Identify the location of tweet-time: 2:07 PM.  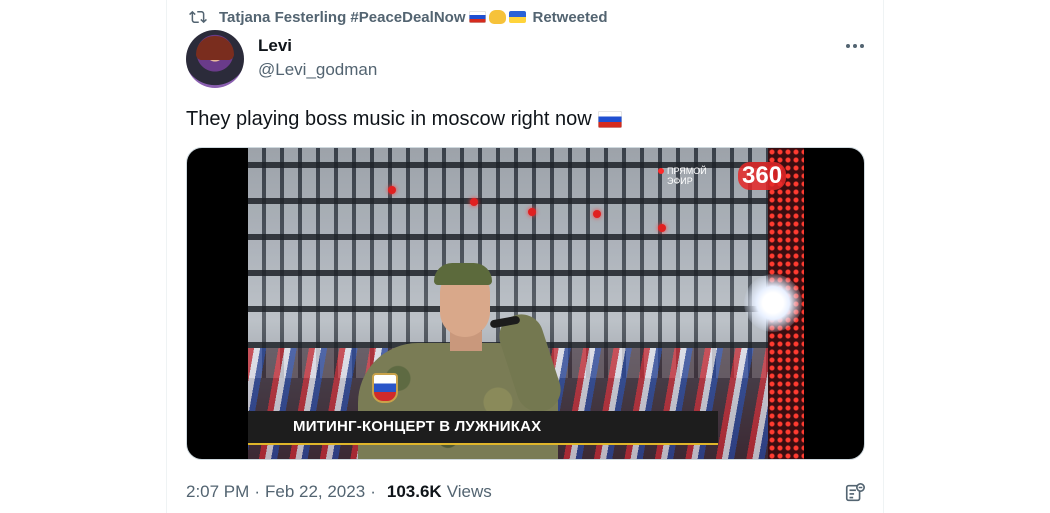
(217, 492).